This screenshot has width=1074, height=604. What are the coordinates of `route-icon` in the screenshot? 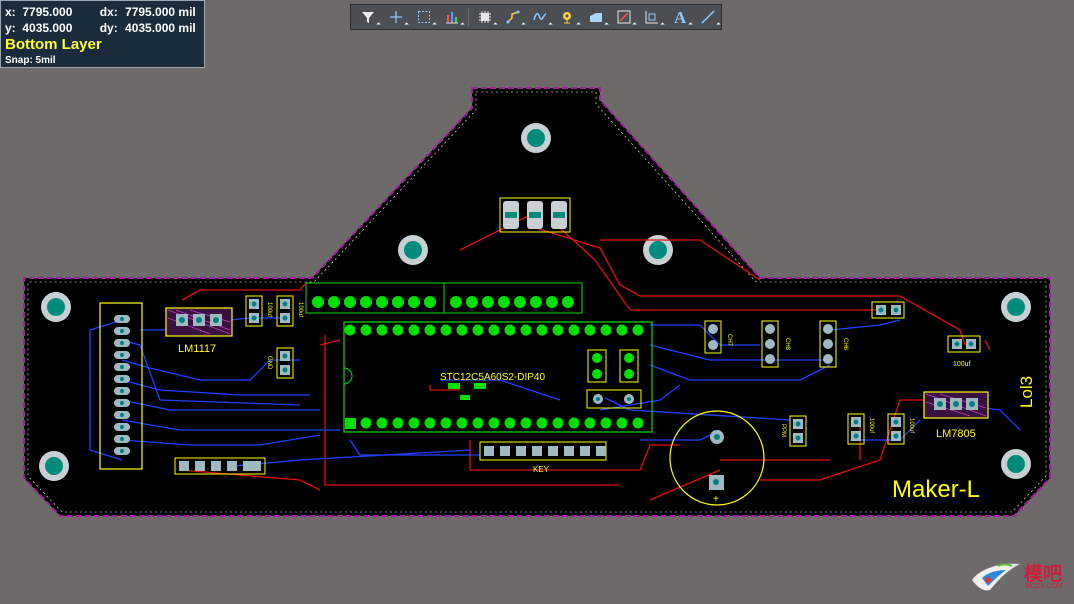 It's located at (513, 17).